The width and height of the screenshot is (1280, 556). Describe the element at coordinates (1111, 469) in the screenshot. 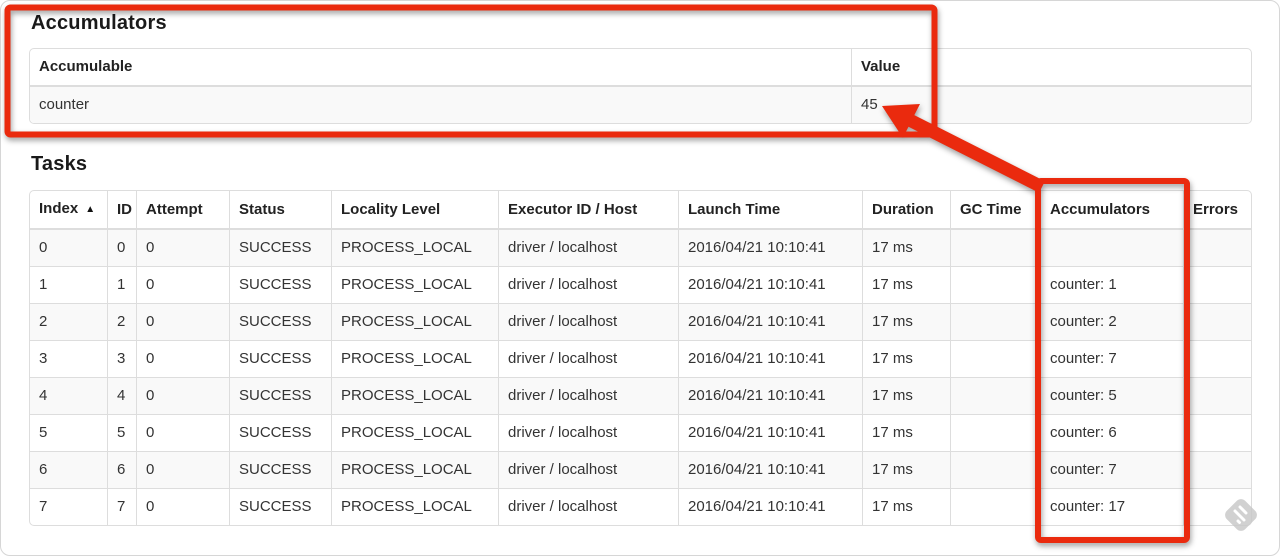

I see `task-accumulators-cell: counter: 7` at that location.